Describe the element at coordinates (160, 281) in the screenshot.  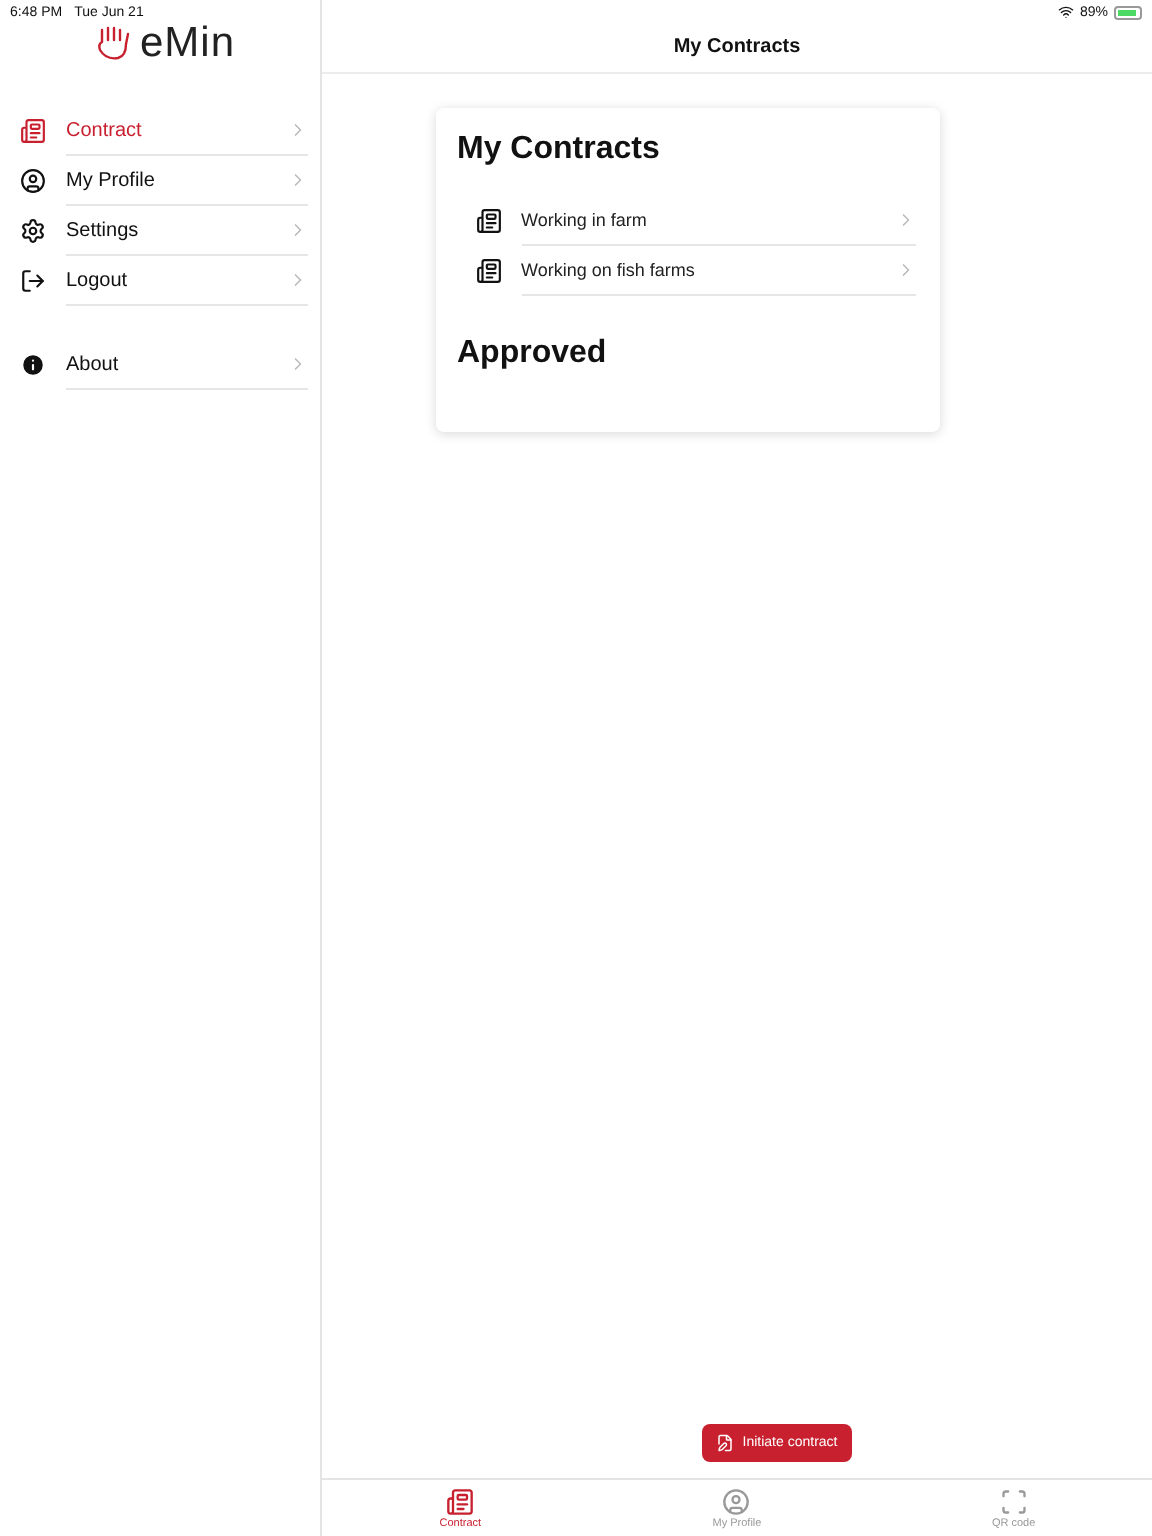
I see `sidebar-item: Logout` at that location.